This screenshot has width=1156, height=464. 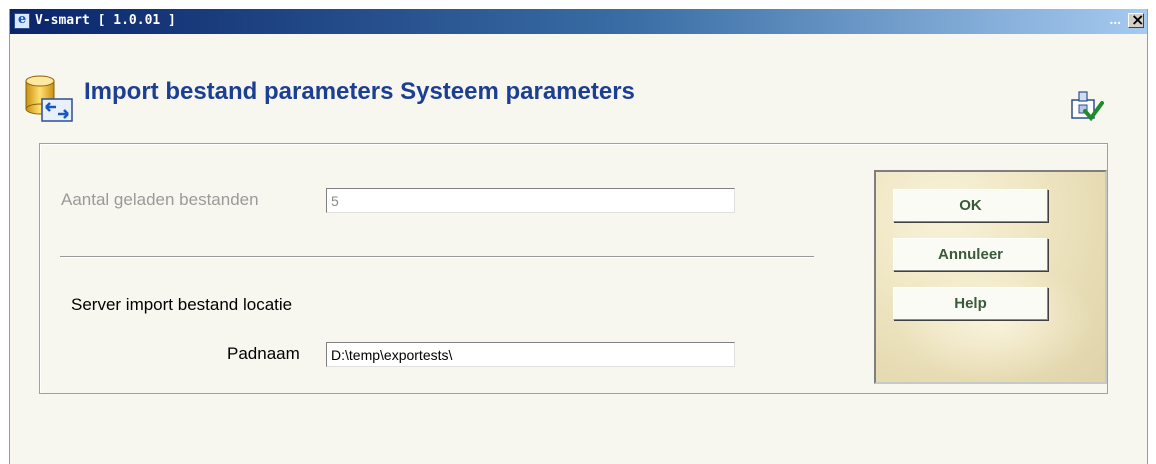 I want to click on cancel-button: Annuleer, so click(x=970, y=254).